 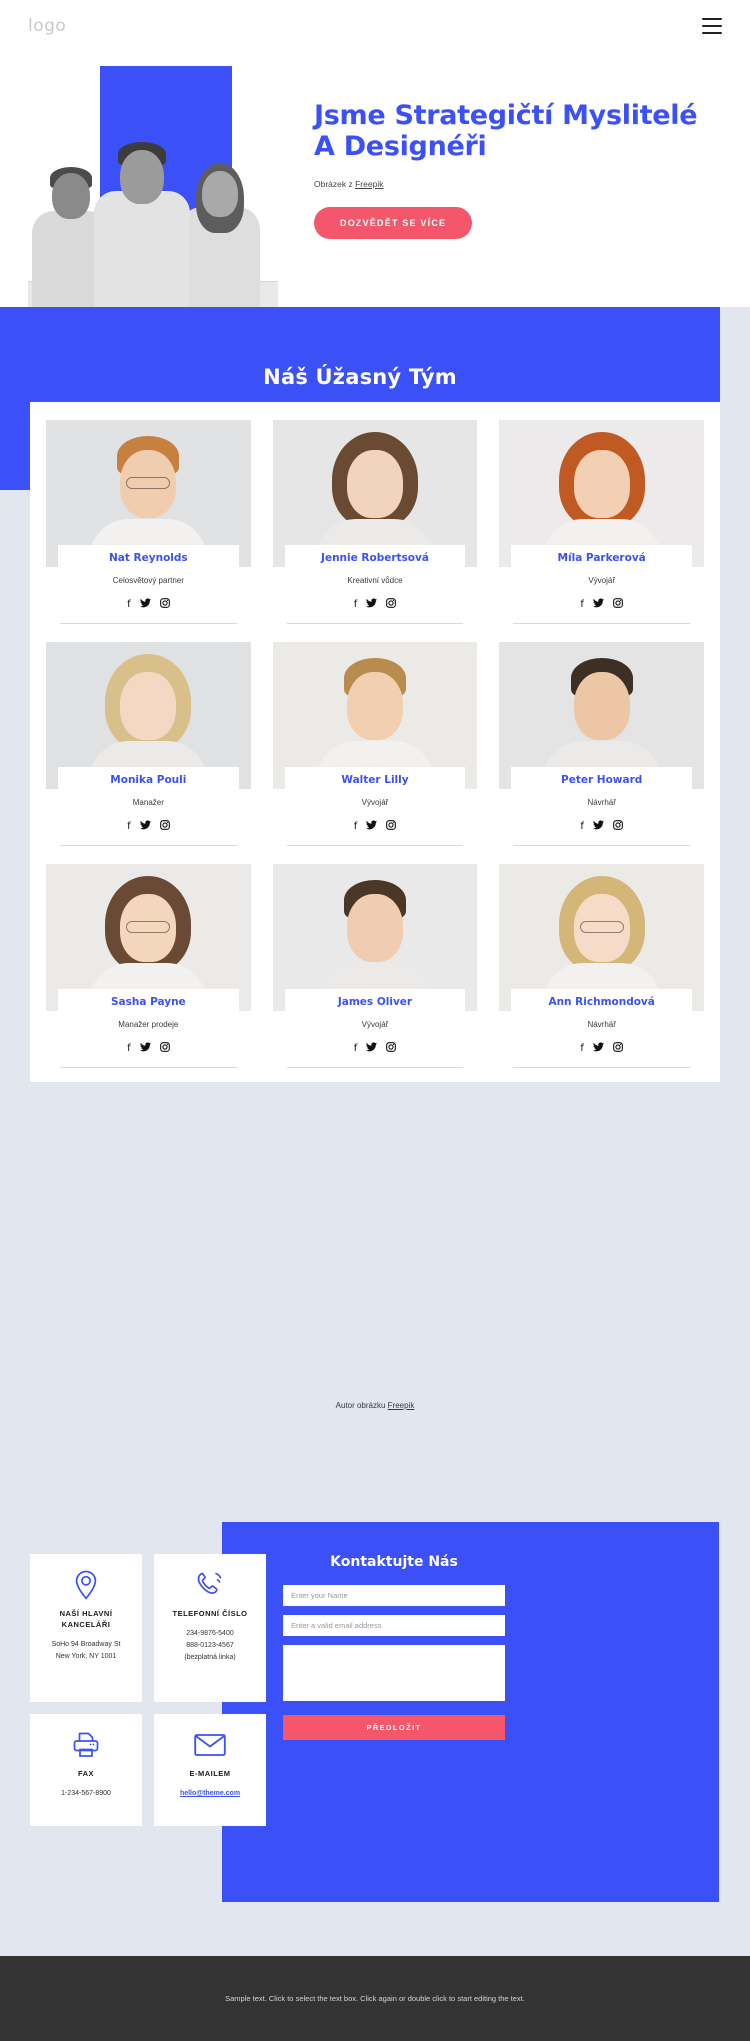 I want to click on team-member-role: Kreativní vůdce, so click(x=375, y=580).